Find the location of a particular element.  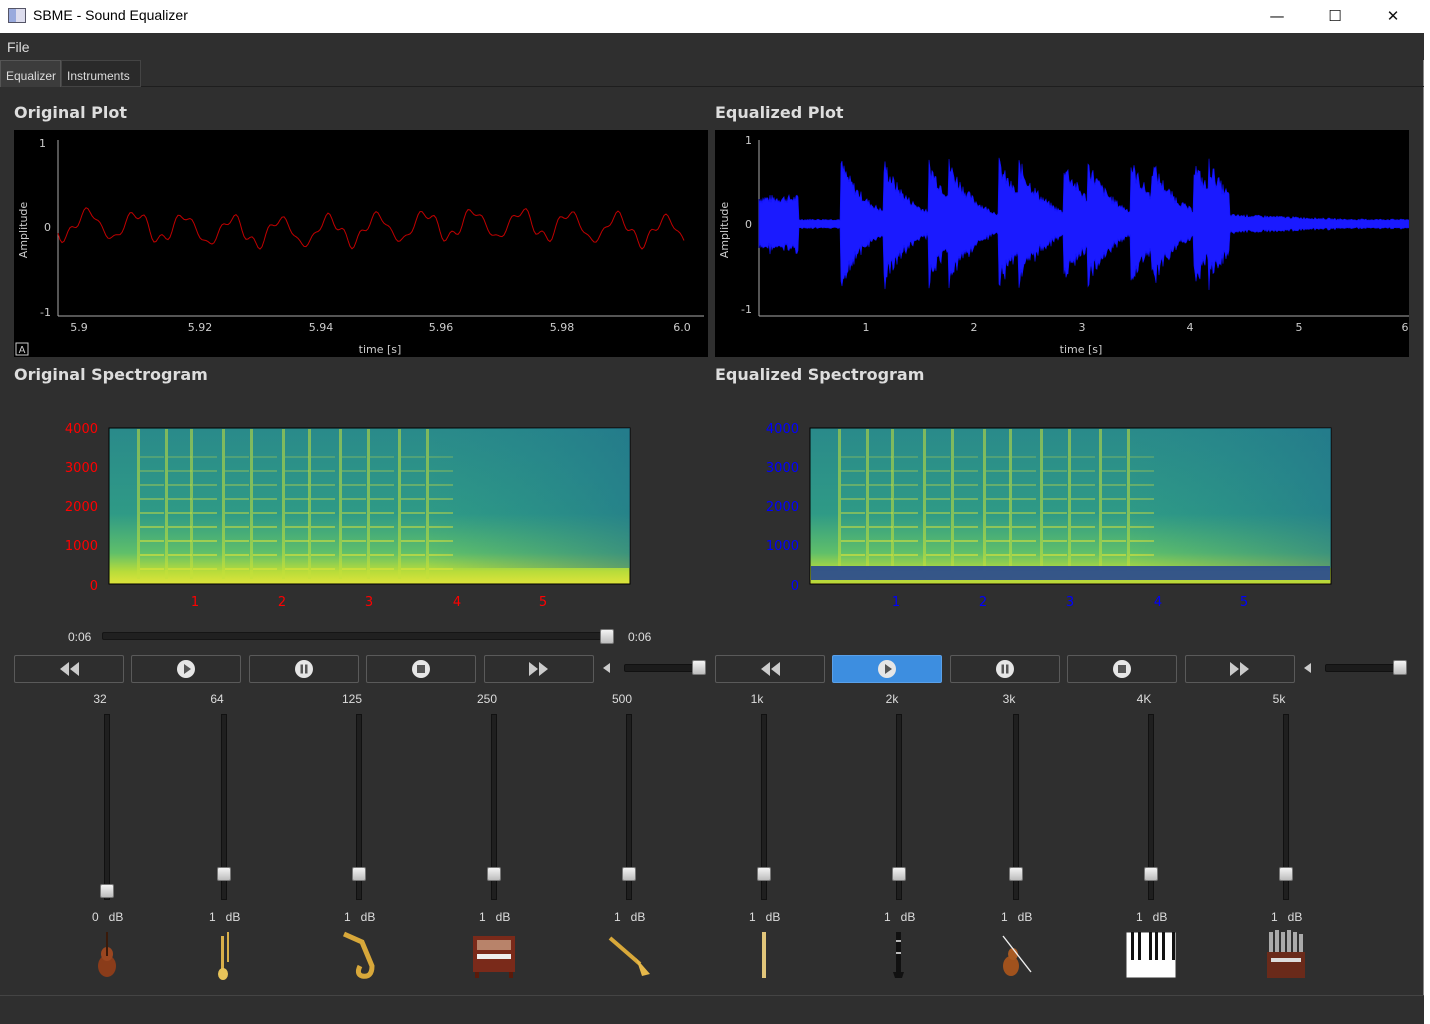

band-500-slider-handle is located at coordinates (629, 874).